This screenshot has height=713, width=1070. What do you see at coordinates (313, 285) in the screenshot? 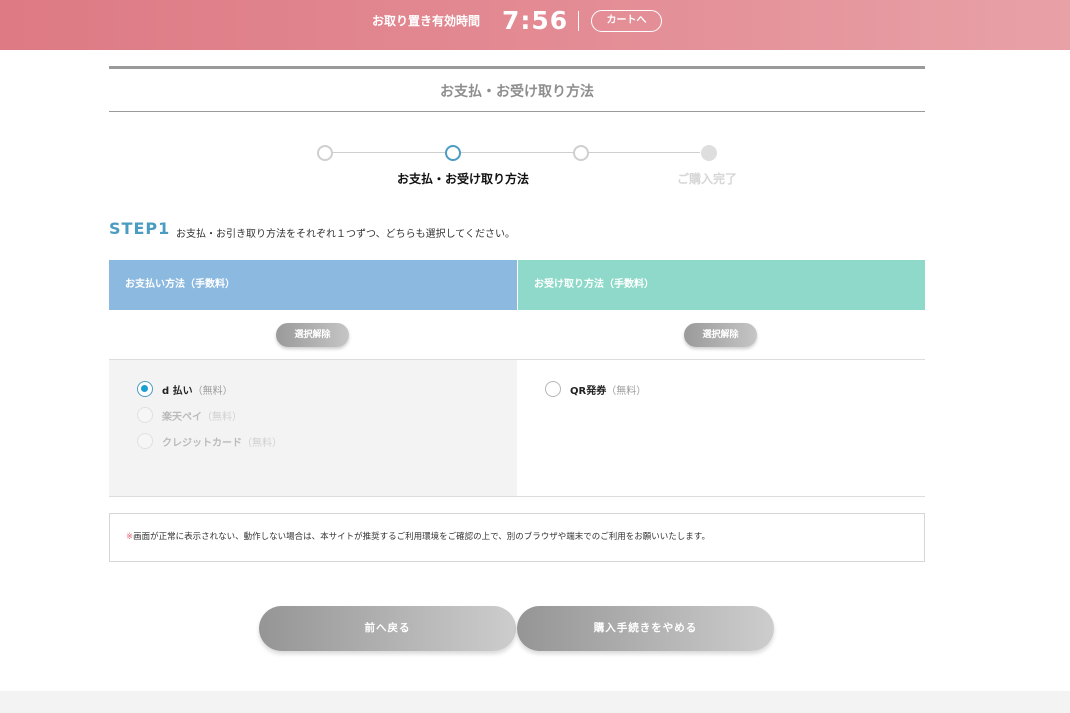
I see `payment-method-header: お支払い方法（手数料）` at bounding box center [313, 285].